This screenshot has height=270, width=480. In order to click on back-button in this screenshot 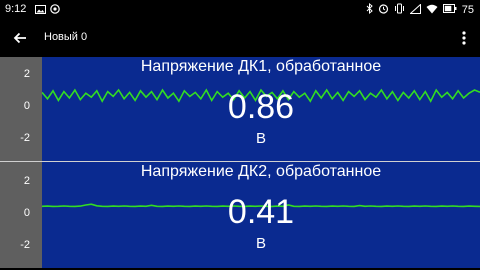, I will do `click(20, 38)`.